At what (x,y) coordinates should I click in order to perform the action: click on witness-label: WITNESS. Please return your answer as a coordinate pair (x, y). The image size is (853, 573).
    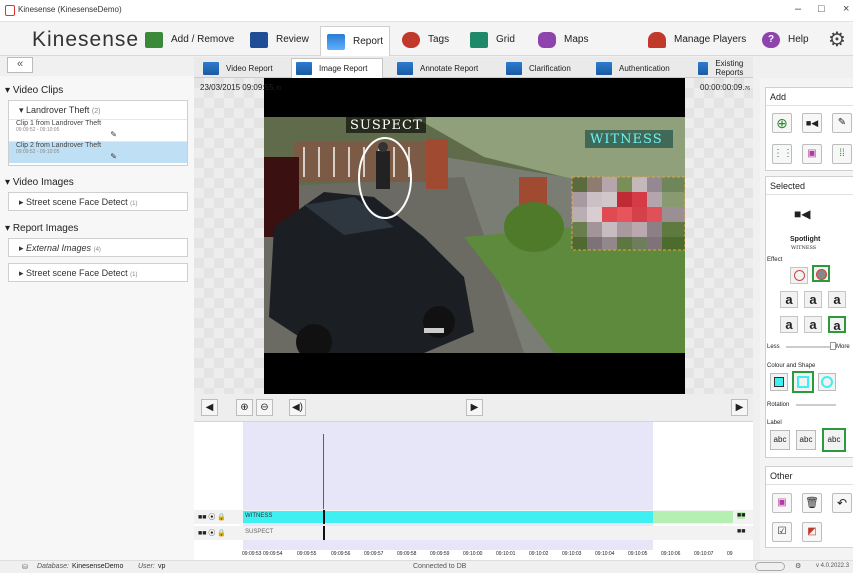
    Looking at the image, I should click on (626, 139).